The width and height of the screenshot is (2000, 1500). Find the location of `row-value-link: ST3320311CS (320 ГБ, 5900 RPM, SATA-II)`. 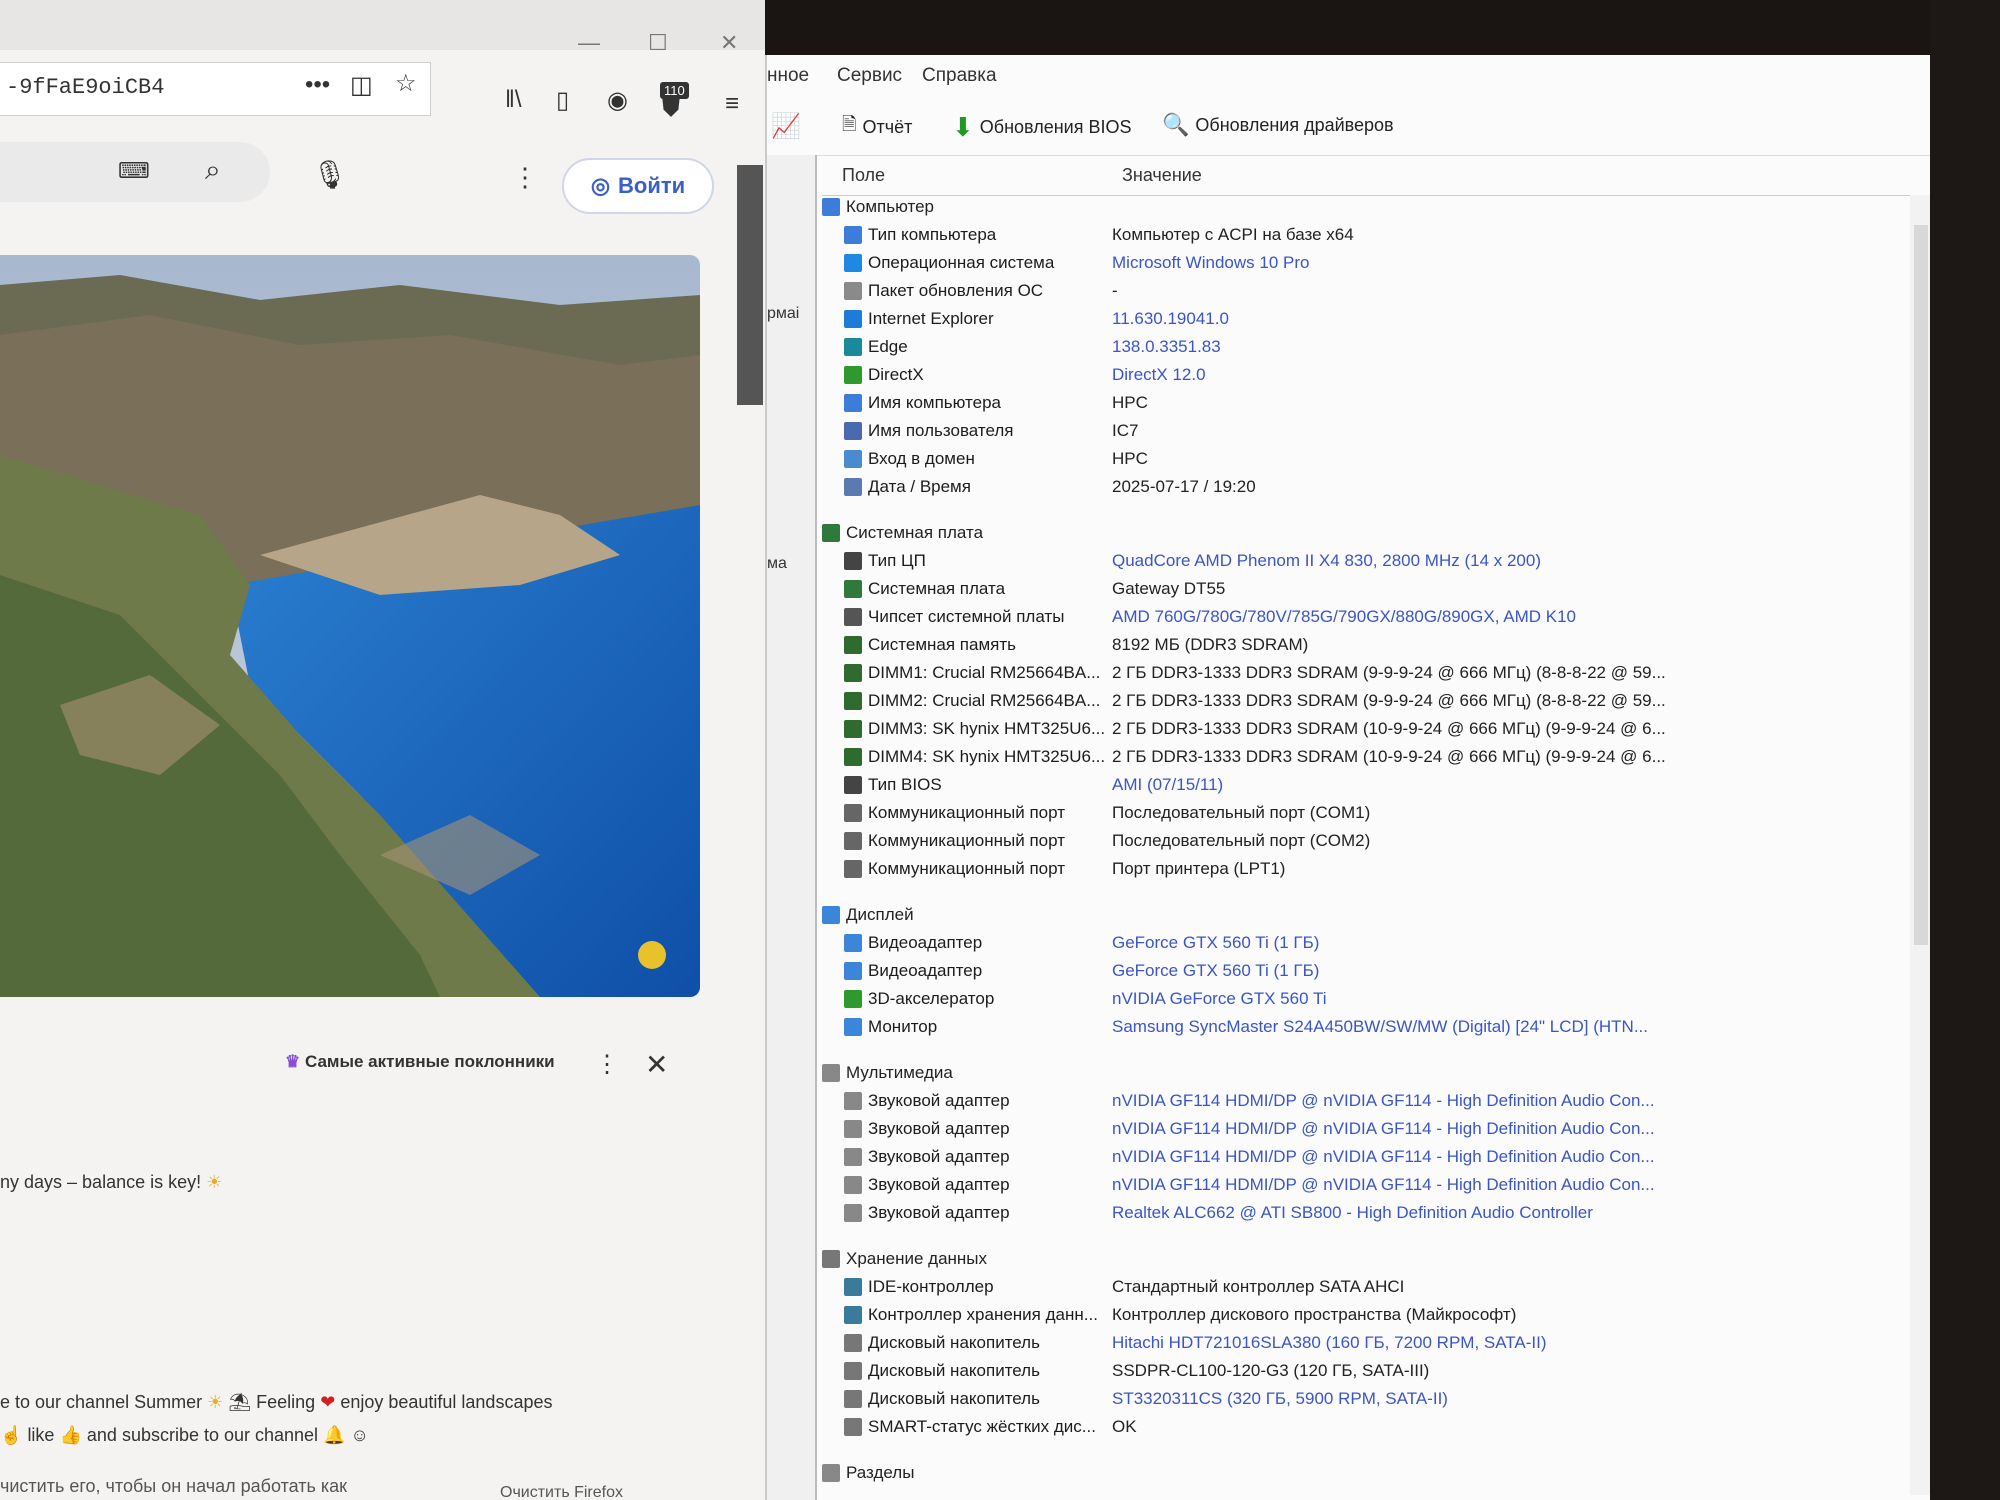

row-value-link: ST3320311CS (320 ГБ, 5900 RPM, SATA-II) is located at coordinates (1280, 1399).